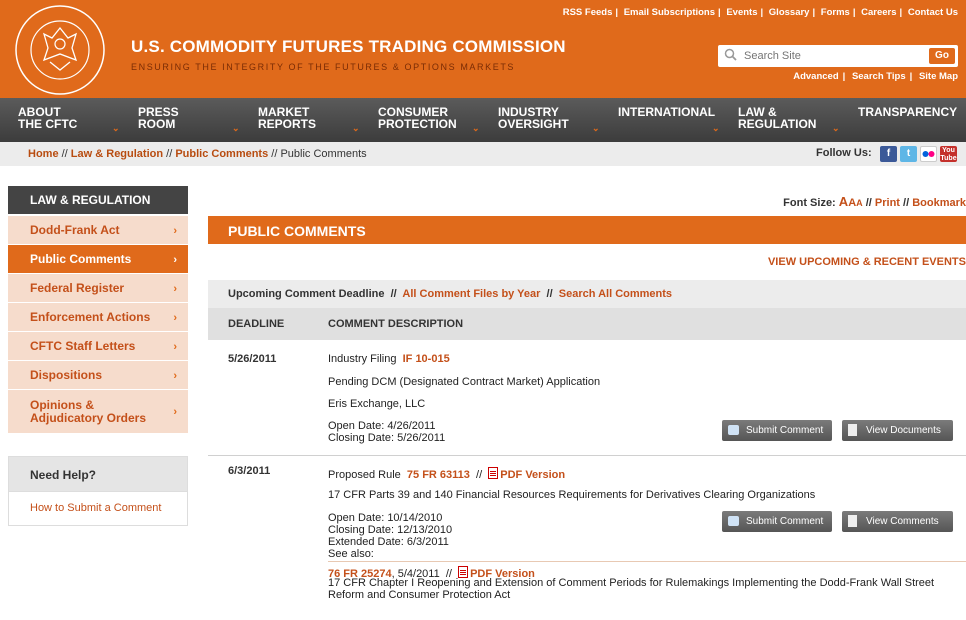 The image size is (966, 620). What do you see at coordinates (540, 120) in the screenshot?
I see `nav-industry-oversight: INDUSTRY OVERSIGHT ⌄` at bounding box center [540, 120].